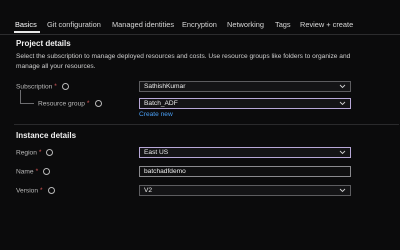 The image size is (400, 250). I want to click on active-tab-indicator, so click(27, 32).